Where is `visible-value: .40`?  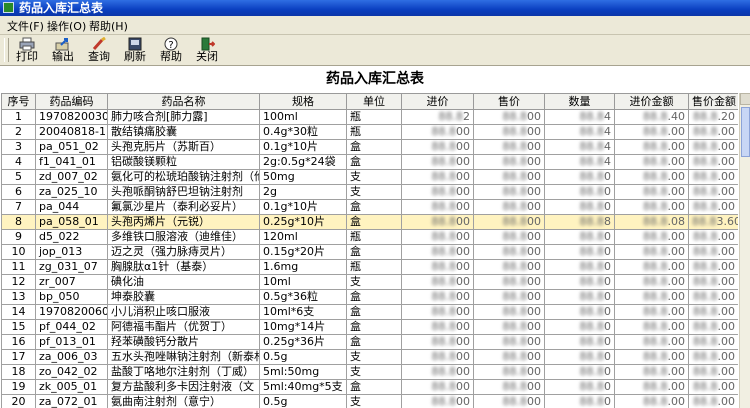
visible-value: .40 is located at coordinates (676, 117).